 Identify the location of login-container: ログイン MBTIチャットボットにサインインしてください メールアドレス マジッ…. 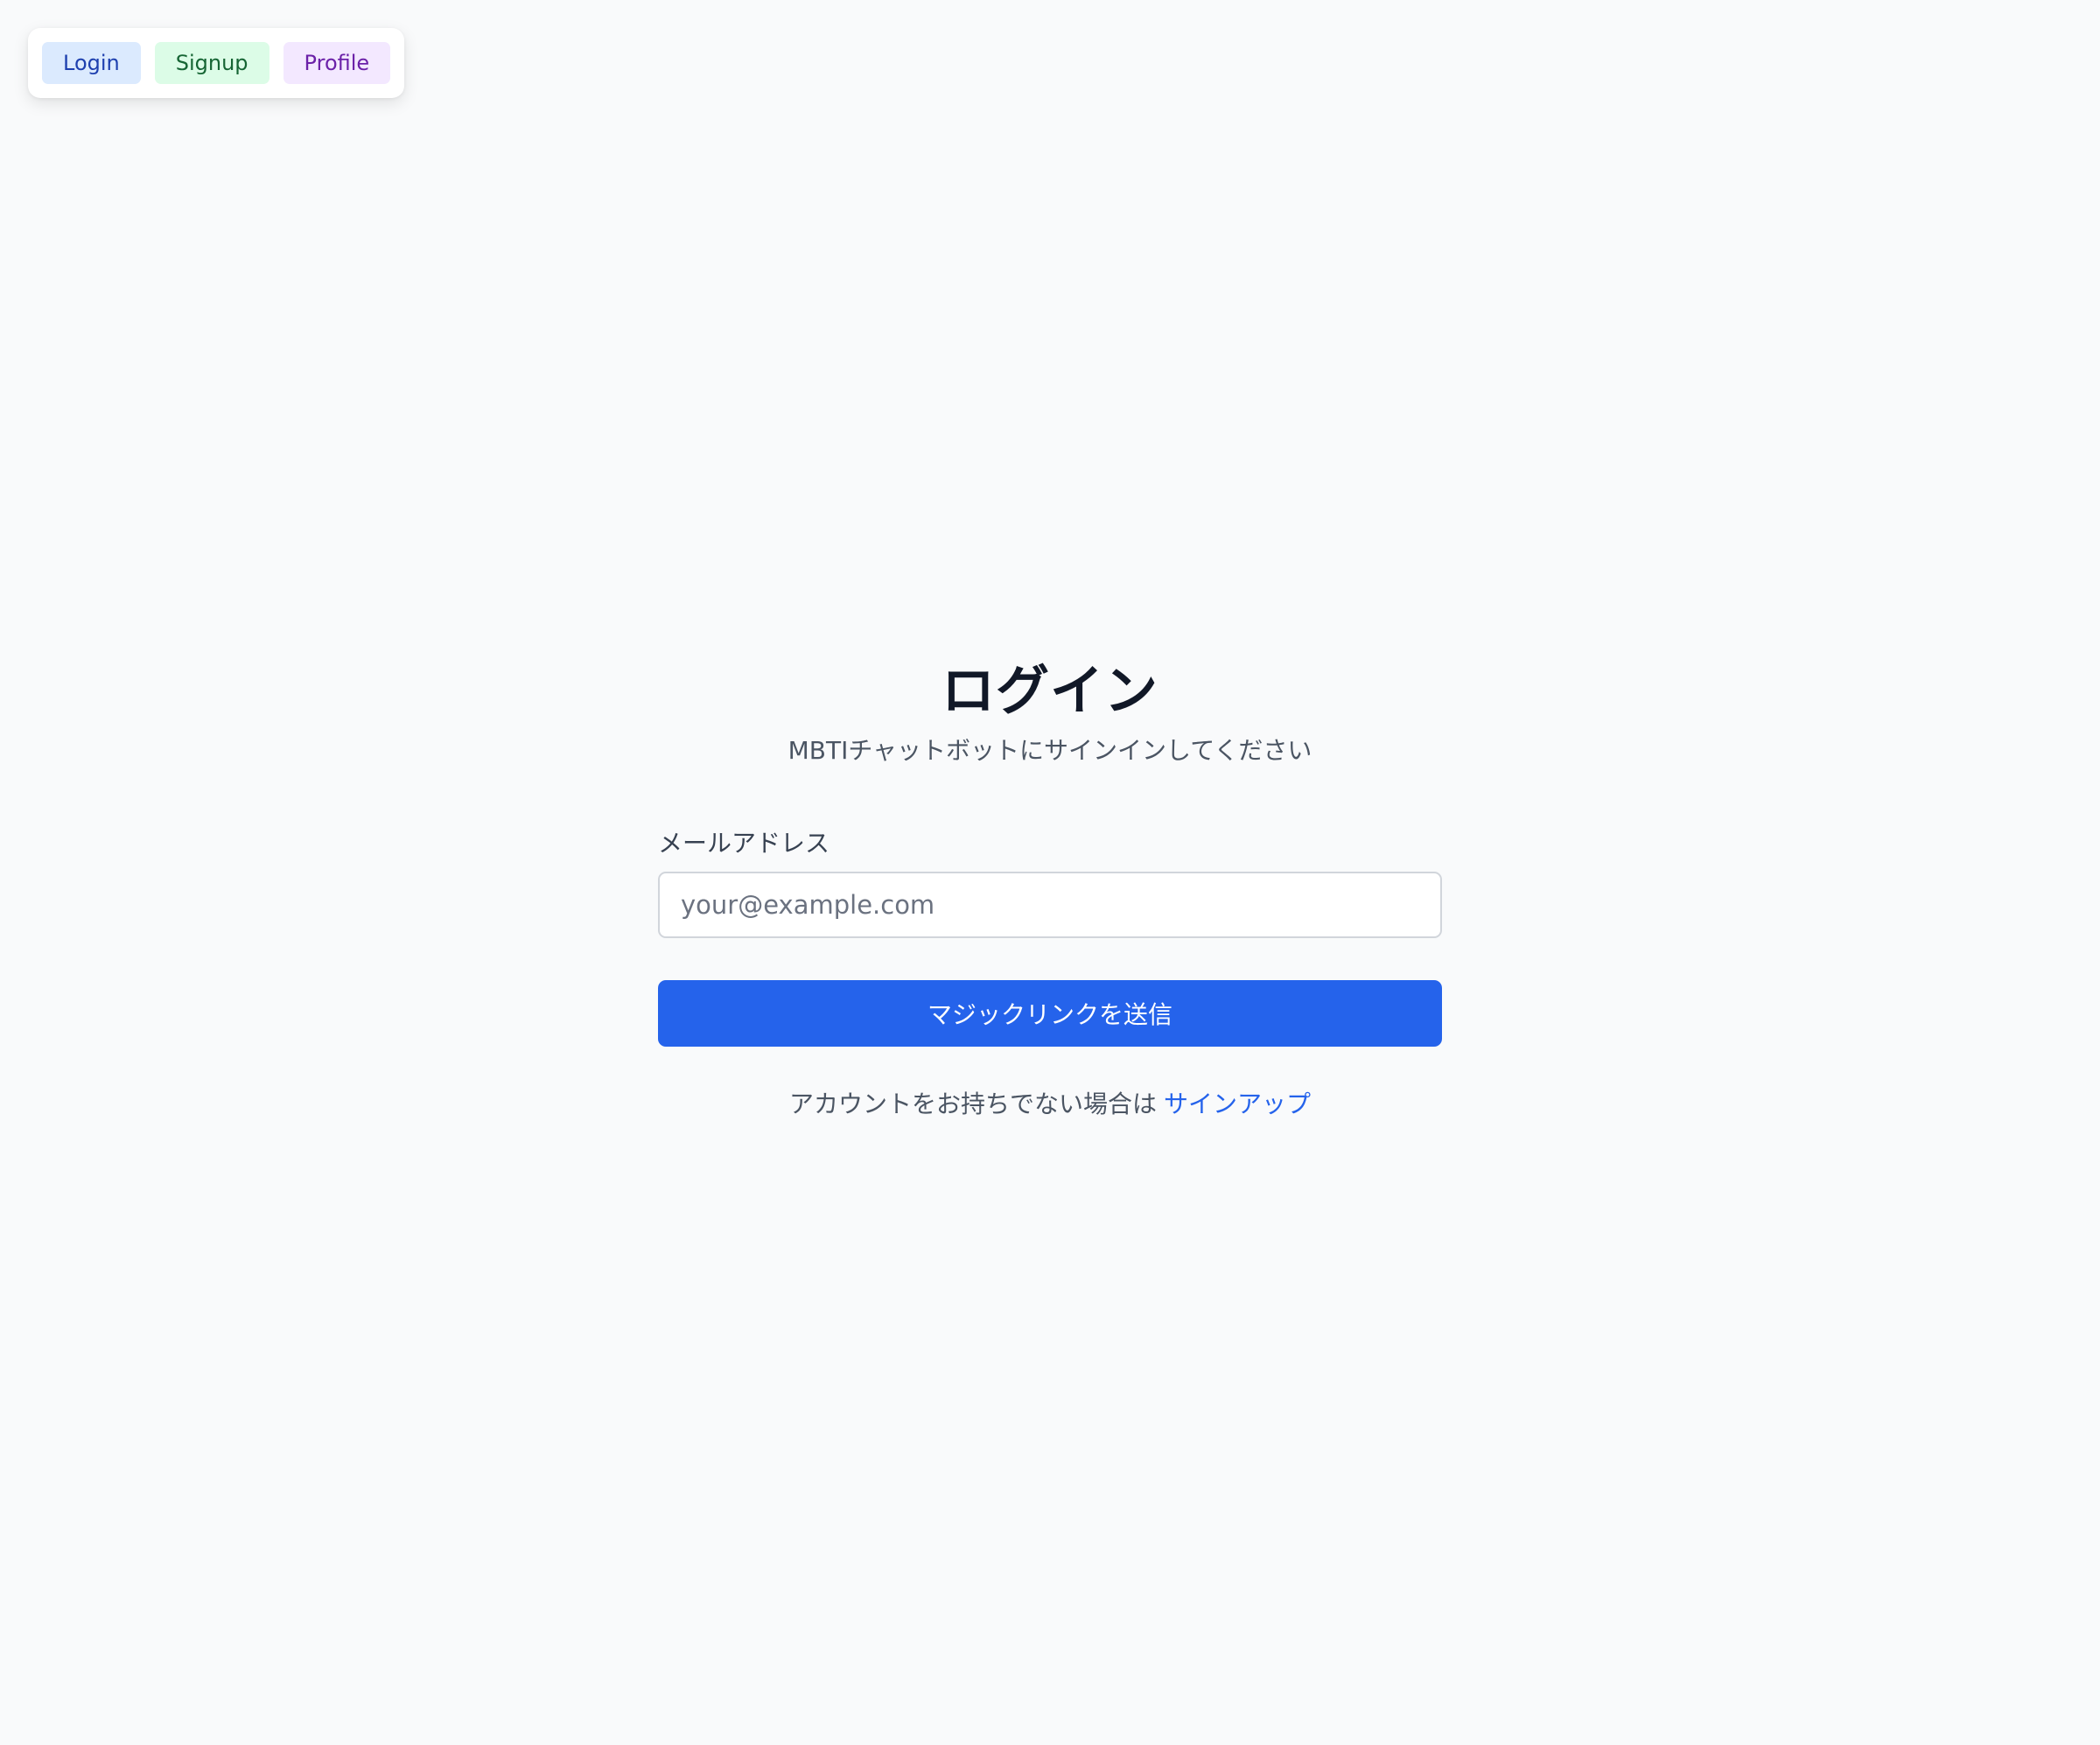
(1050, 888).